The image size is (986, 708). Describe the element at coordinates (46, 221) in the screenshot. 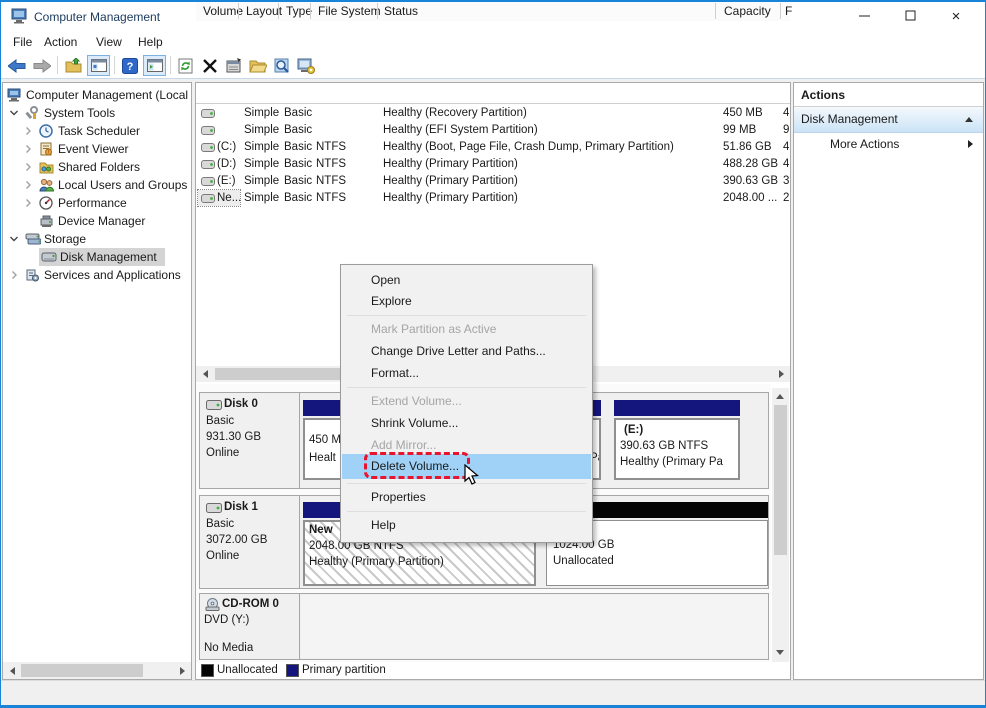

I see `device-manager-icon` at that location.